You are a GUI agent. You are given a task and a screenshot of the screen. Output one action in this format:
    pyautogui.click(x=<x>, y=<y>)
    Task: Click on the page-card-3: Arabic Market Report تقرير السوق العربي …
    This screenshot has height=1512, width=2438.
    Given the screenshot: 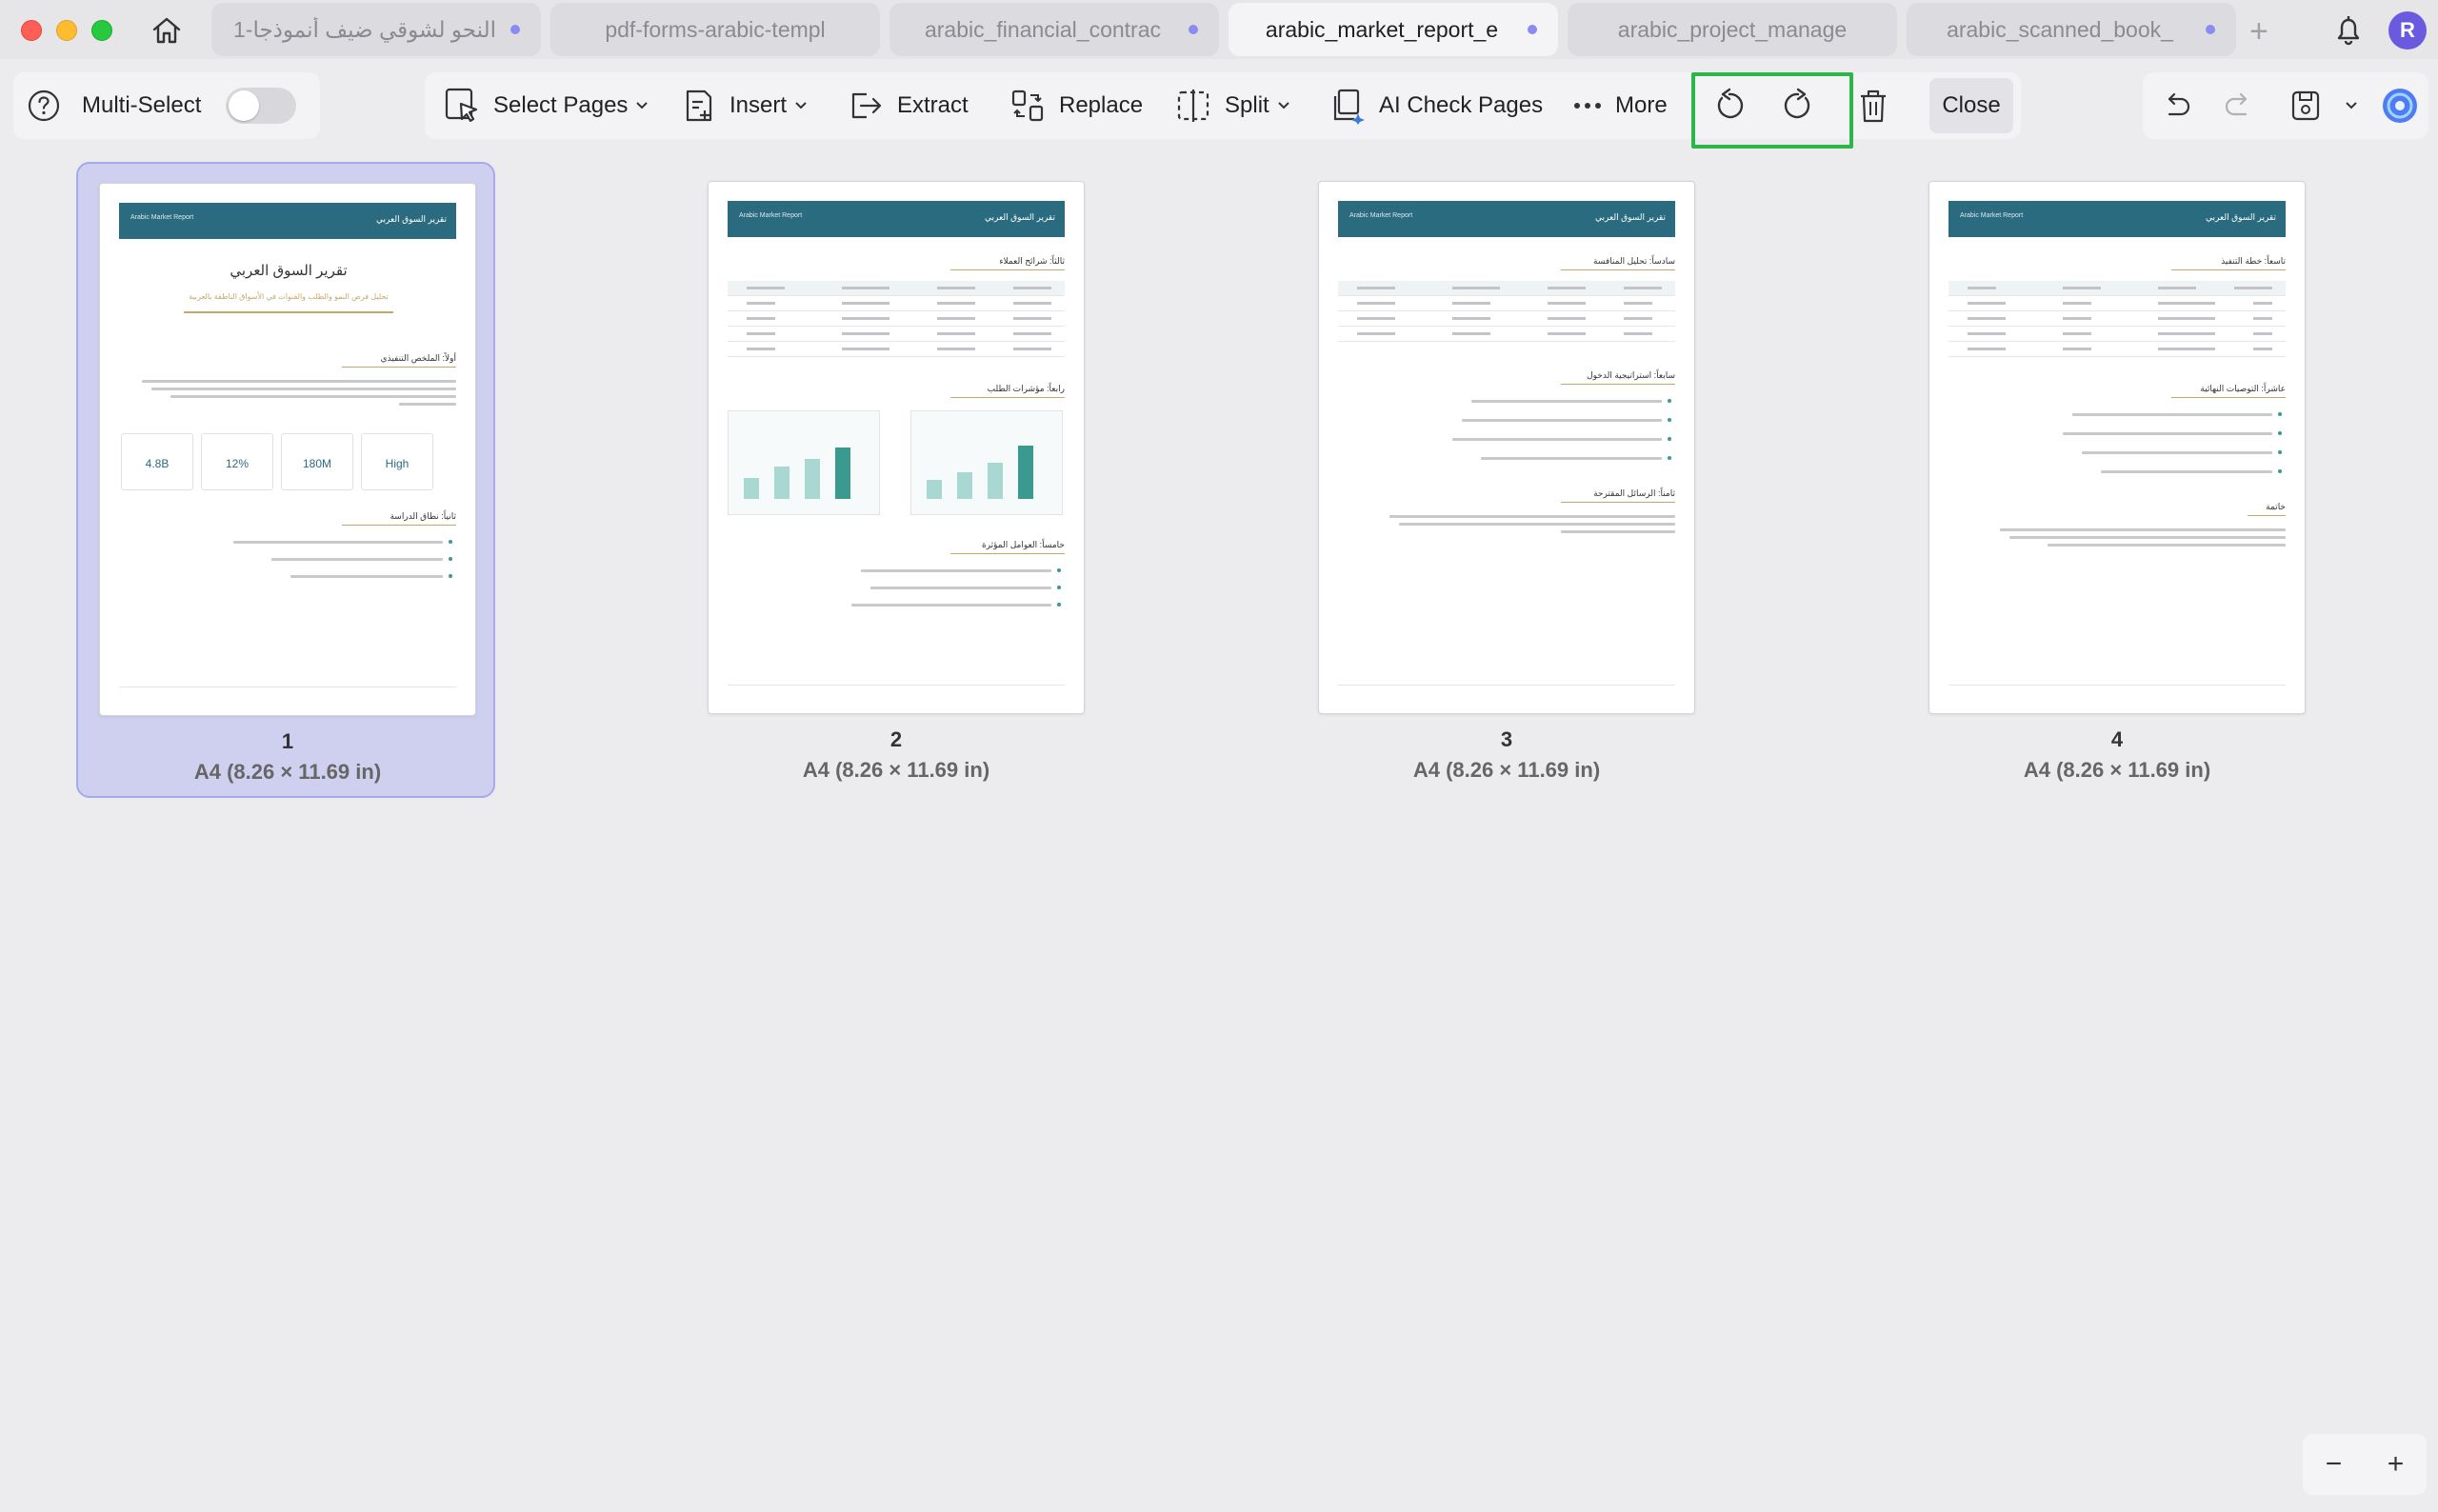 What is the action you would take?
    pyautogui.click(x=1506, y=480)
    